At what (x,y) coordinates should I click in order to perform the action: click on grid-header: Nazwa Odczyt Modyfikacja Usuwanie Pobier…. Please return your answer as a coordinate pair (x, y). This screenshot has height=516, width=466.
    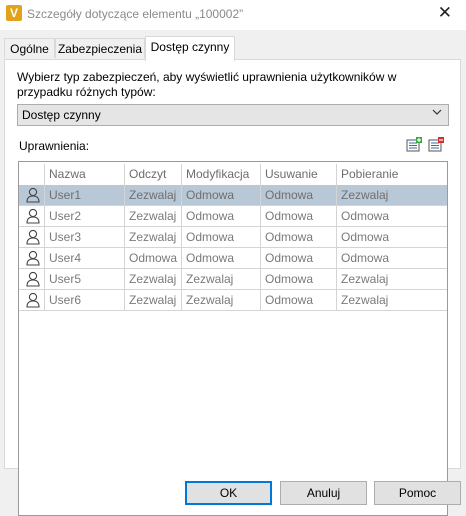
    Looking at the image, I should click on (233, 174).